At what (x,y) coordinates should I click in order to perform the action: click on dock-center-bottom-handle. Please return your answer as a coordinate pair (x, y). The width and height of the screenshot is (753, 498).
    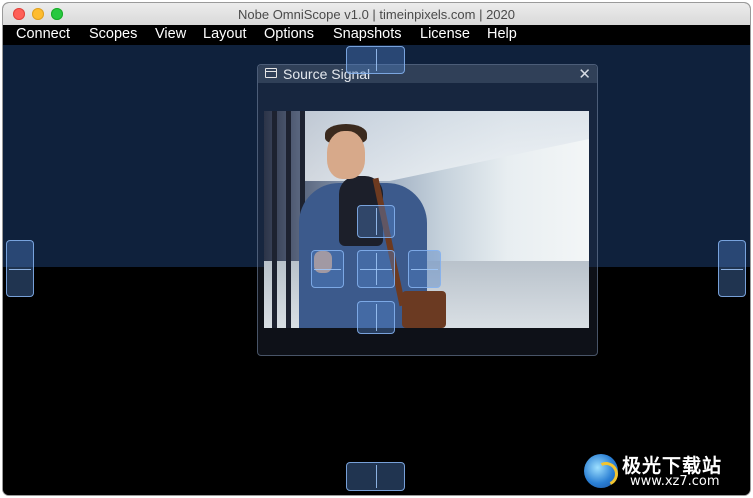
    Looking at the image, I should click on (376, 317).